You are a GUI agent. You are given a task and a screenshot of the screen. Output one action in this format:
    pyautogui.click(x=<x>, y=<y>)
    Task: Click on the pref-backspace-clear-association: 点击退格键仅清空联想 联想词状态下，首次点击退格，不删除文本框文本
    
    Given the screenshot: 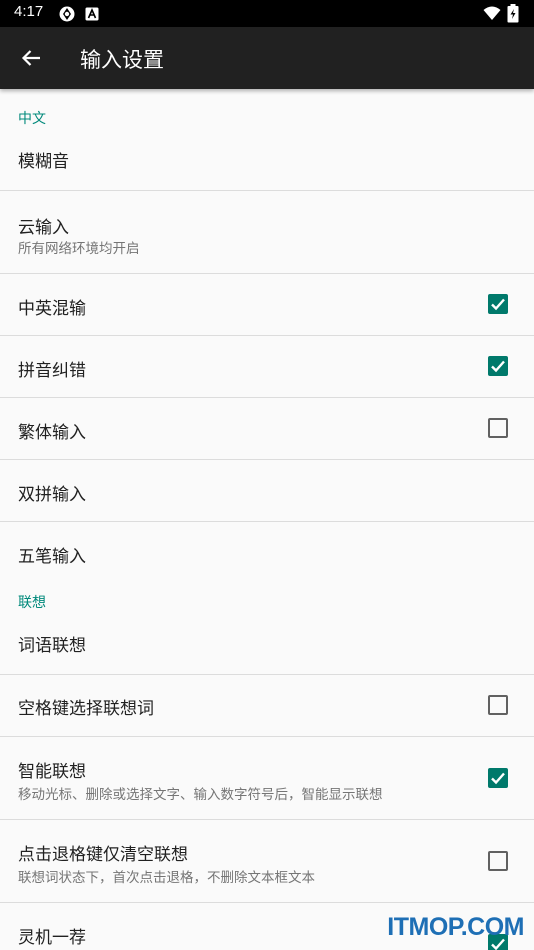 What is the action you would take?
    pyautogui.click(x=267, y=861)
    